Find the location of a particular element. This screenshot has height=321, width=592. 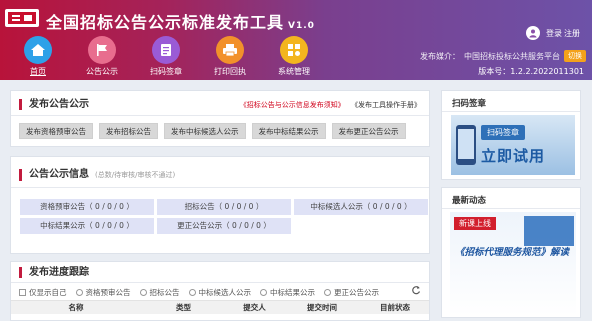

scan-banner-text: 立即试用 is located at coordinates (513, 156).